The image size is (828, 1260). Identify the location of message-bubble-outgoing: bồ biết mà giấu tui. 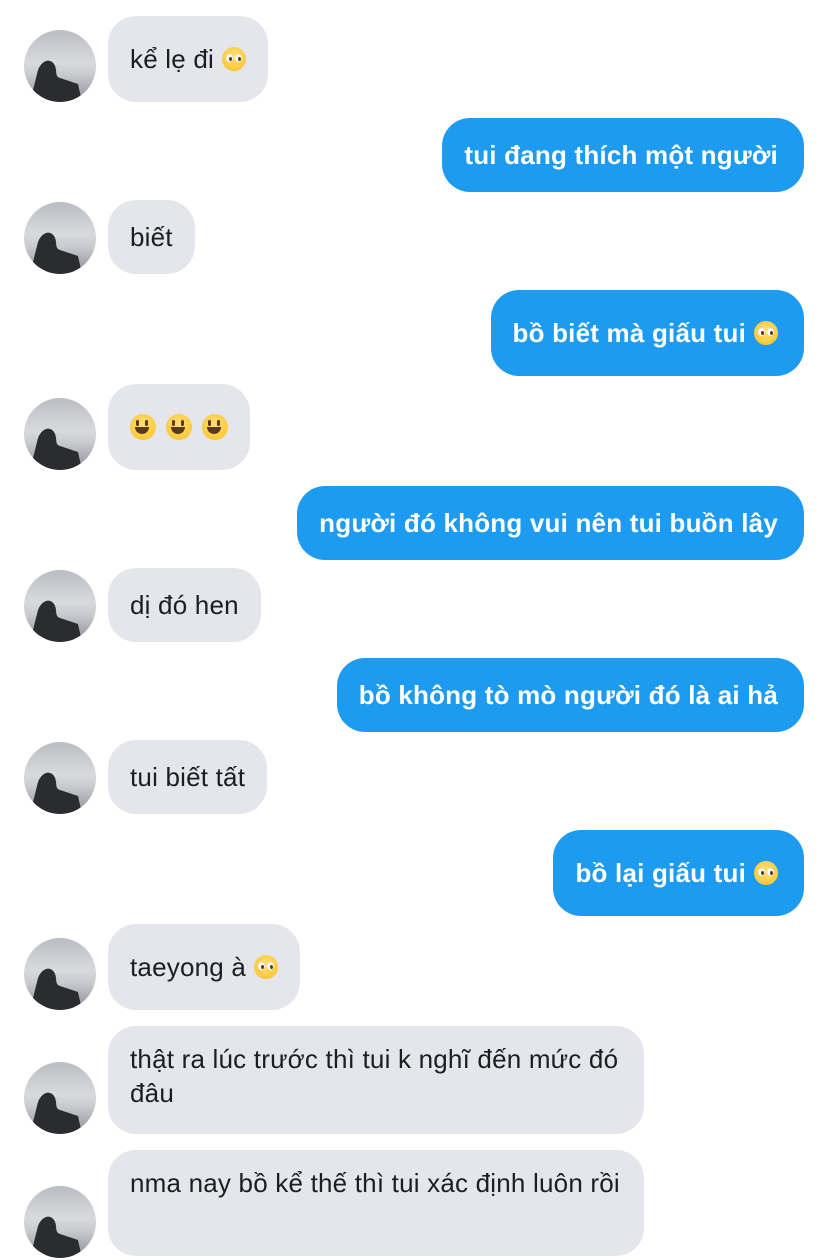
(647, 333).